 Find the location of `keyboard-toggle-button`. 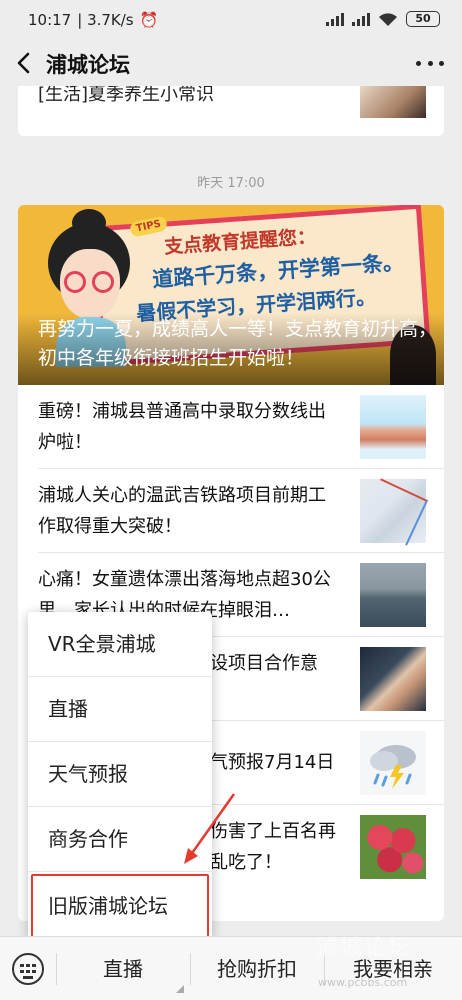

keyboard-toggle-button is located at coordinates (28, 969).